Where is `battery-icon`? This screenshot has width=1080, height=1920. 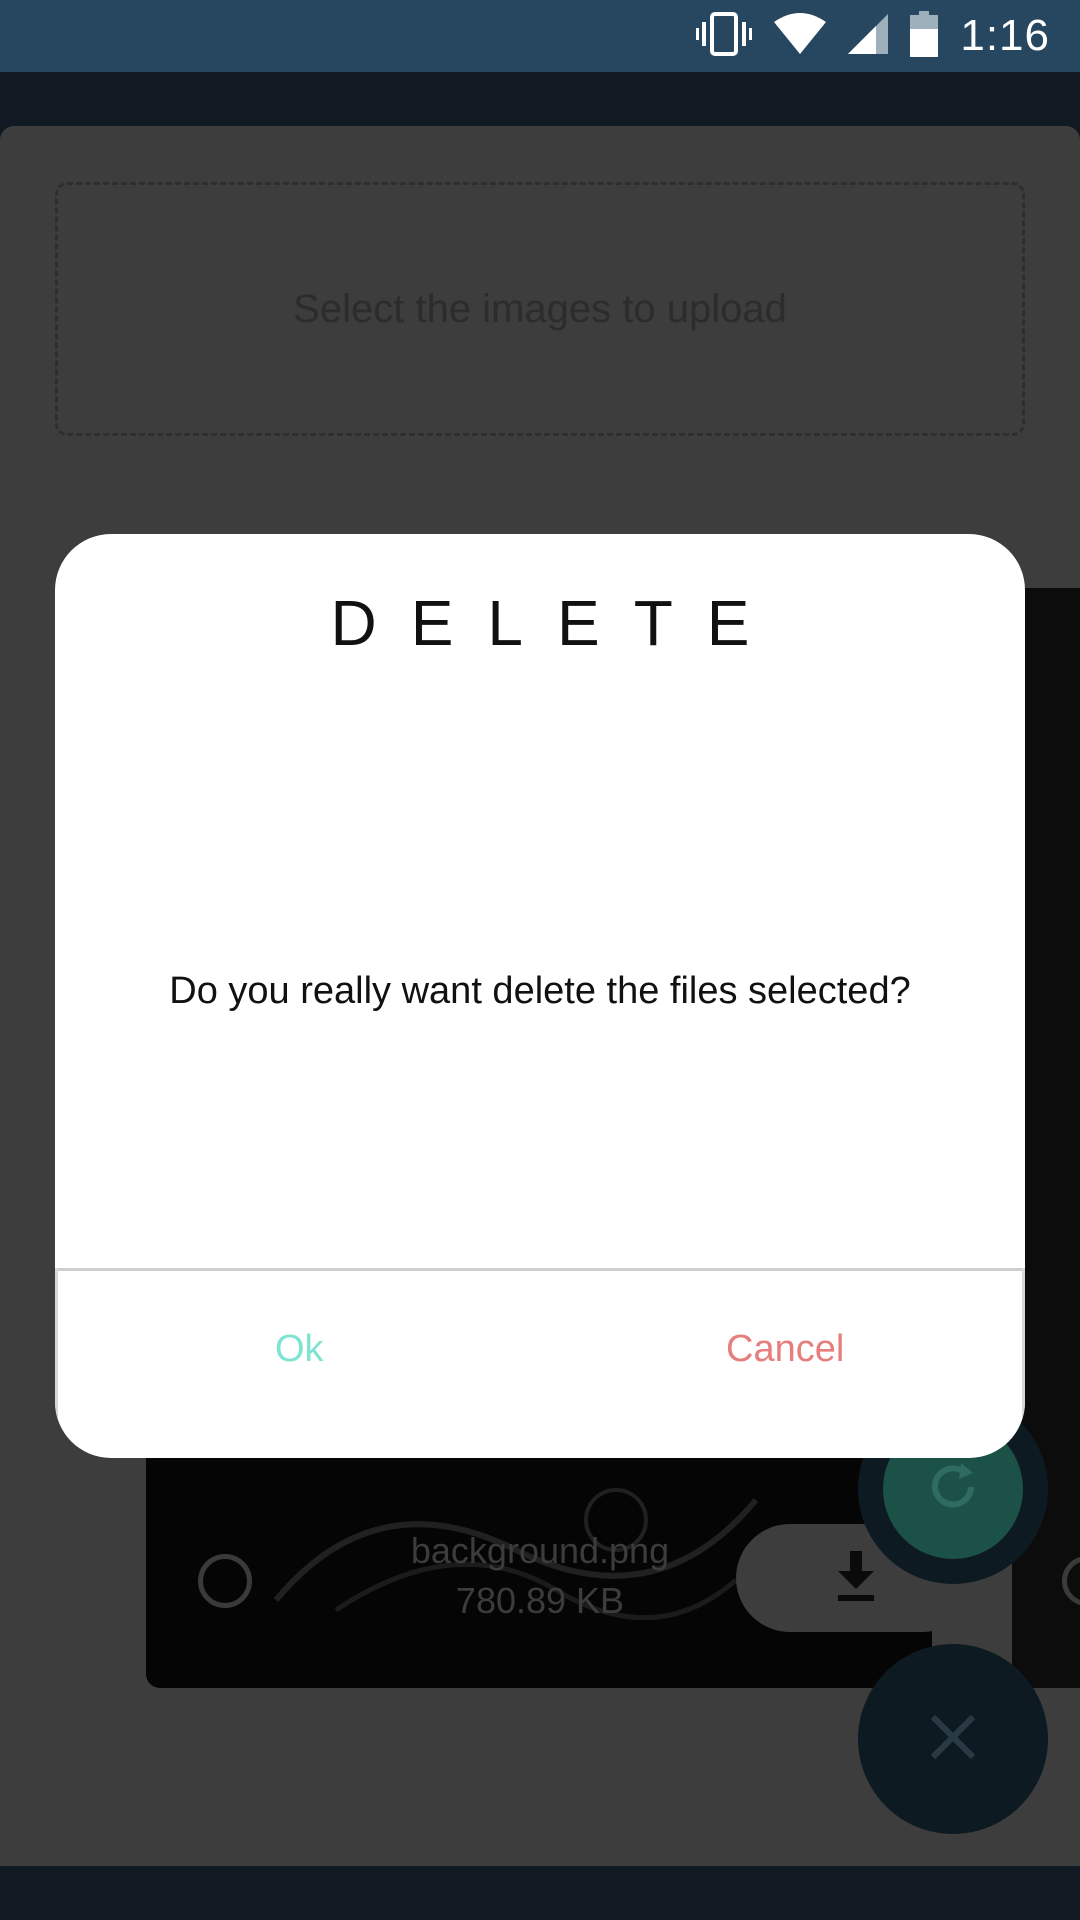
battery-icon is located at coordinates (924, 36).